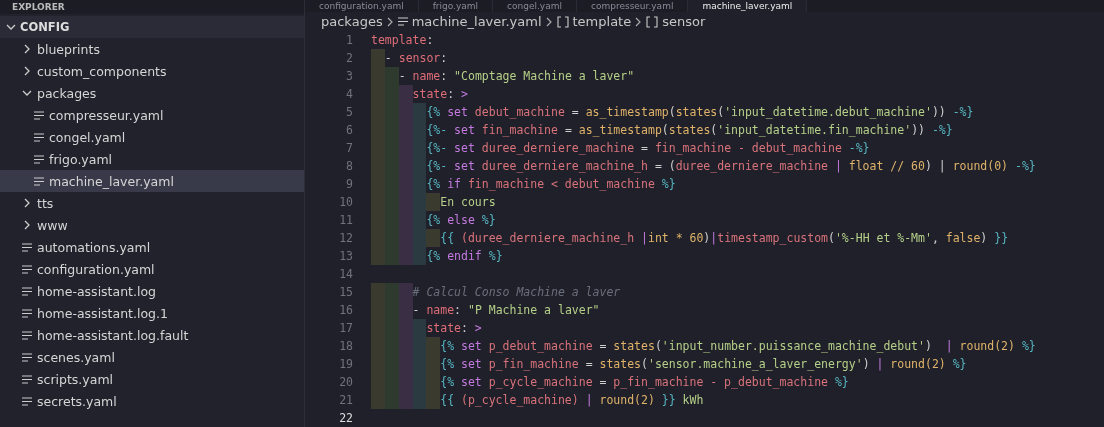  What do you see at coordinates (349, 184) in the screenshot?
I see `line-number: 9` at bounding box center [349, 184].